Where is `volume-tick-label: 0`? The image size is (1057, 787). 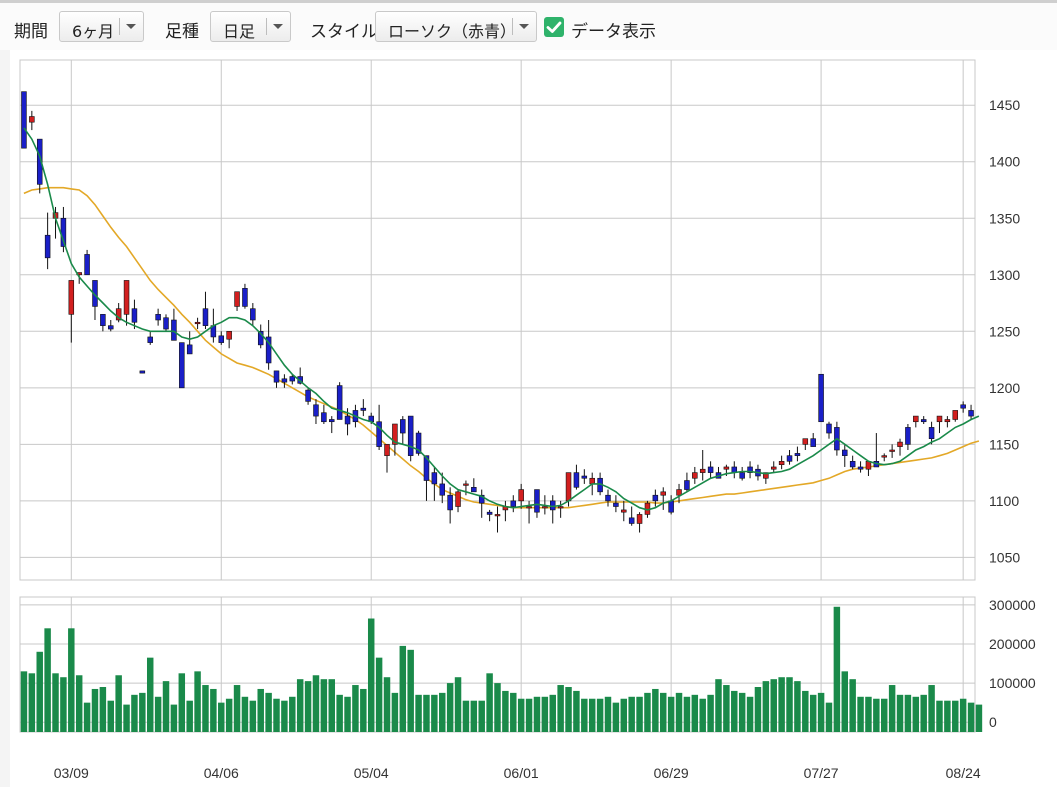
volume-tick-label: 0 is located at coordinates (993, 722).